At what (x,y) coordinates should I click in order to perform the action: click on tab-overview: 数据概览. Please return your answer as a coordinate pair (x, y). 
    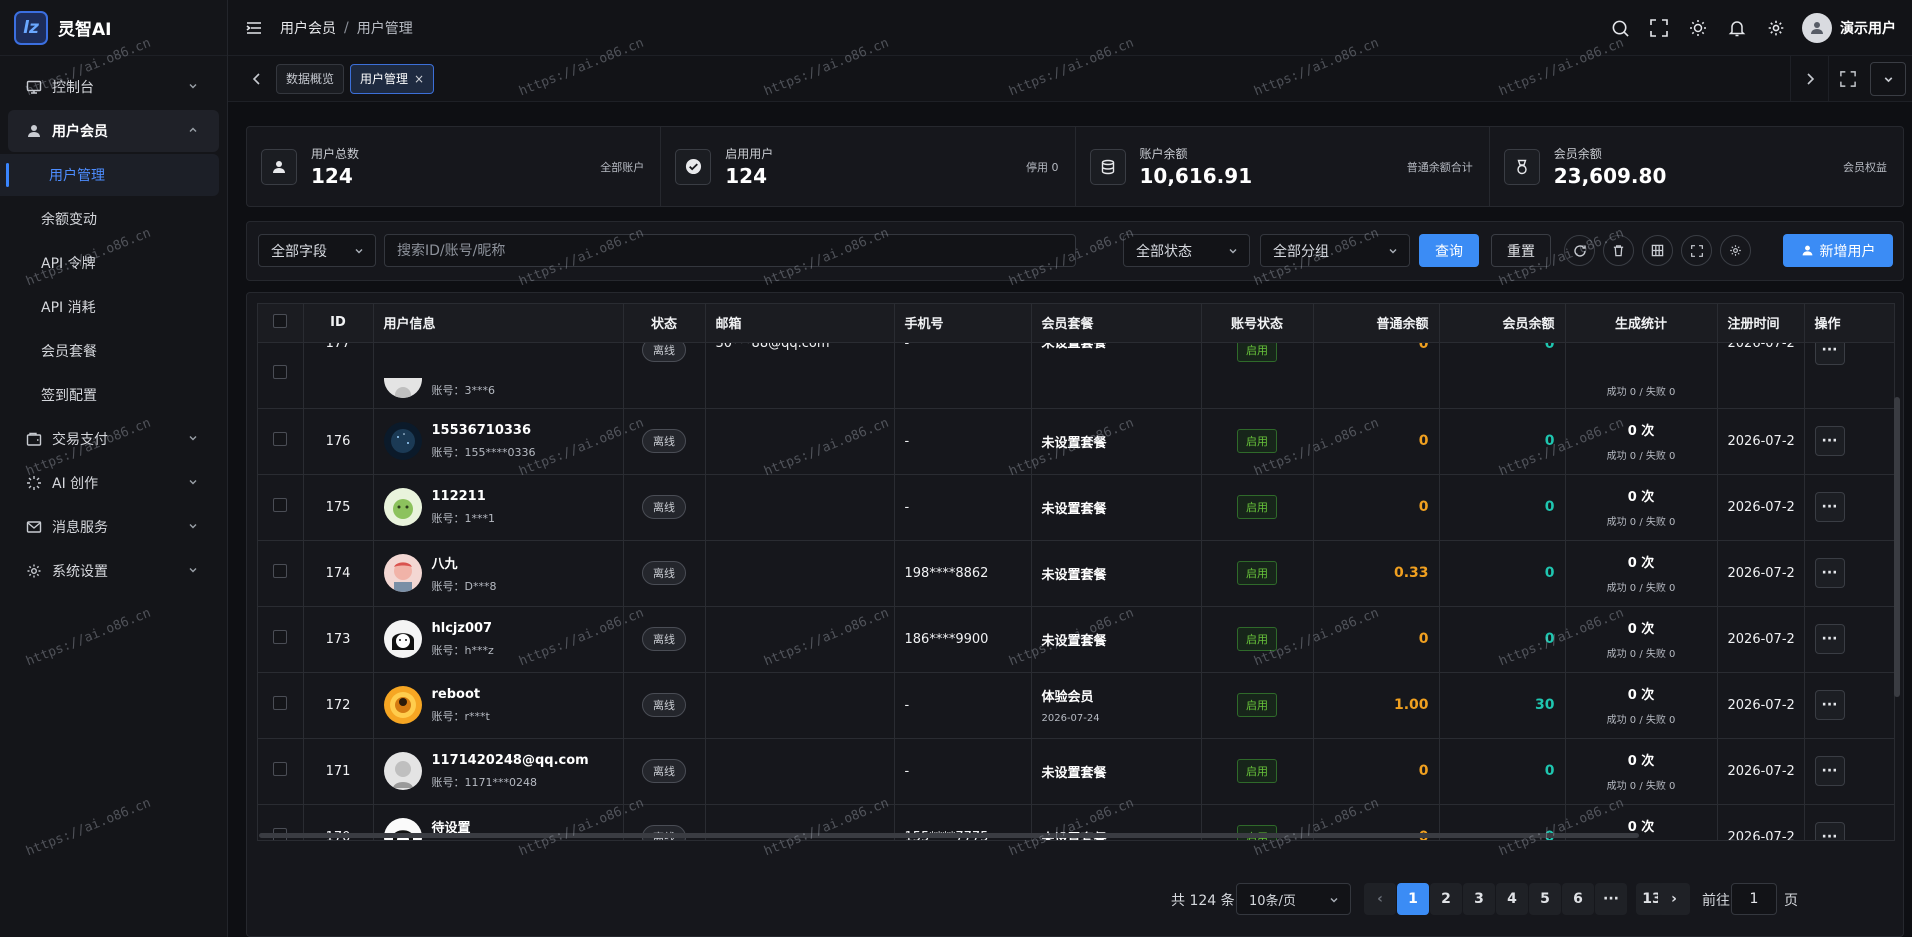
    Looking at the image, I should click on (310, 78).